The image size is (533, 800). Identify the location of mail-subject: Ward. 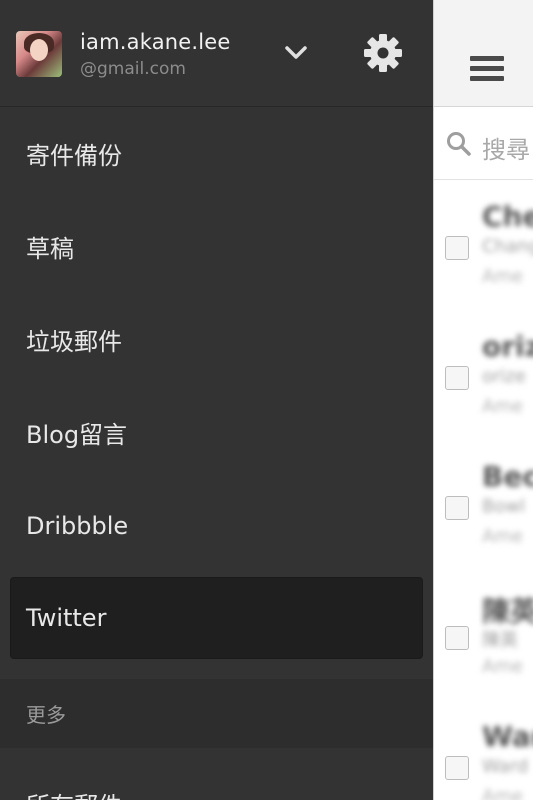
(505, 766).